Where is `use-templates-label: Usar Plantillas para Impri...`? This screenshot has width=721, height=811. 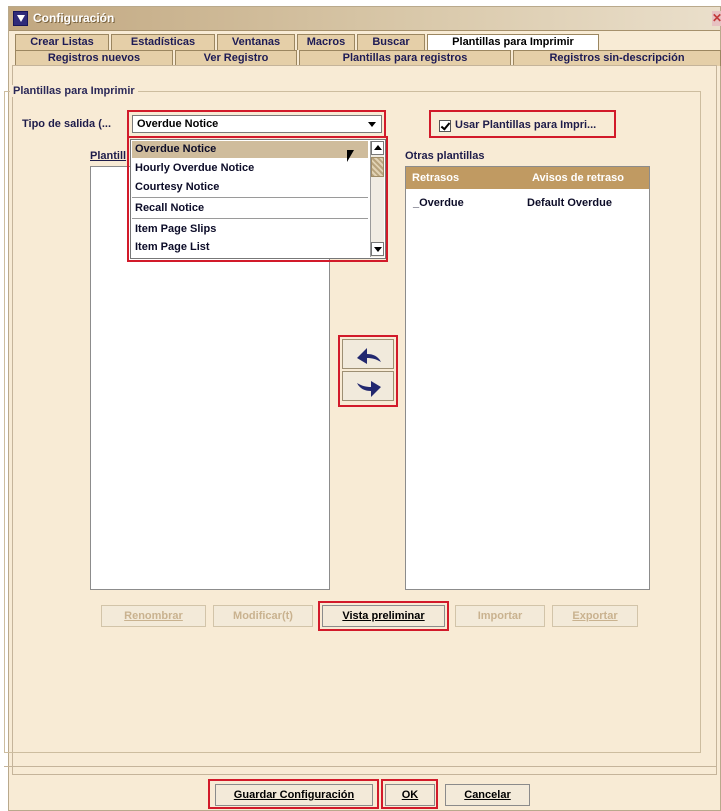
use-templates-label: Usar Plantillas para Impri... is located at coordinates (525, 125).